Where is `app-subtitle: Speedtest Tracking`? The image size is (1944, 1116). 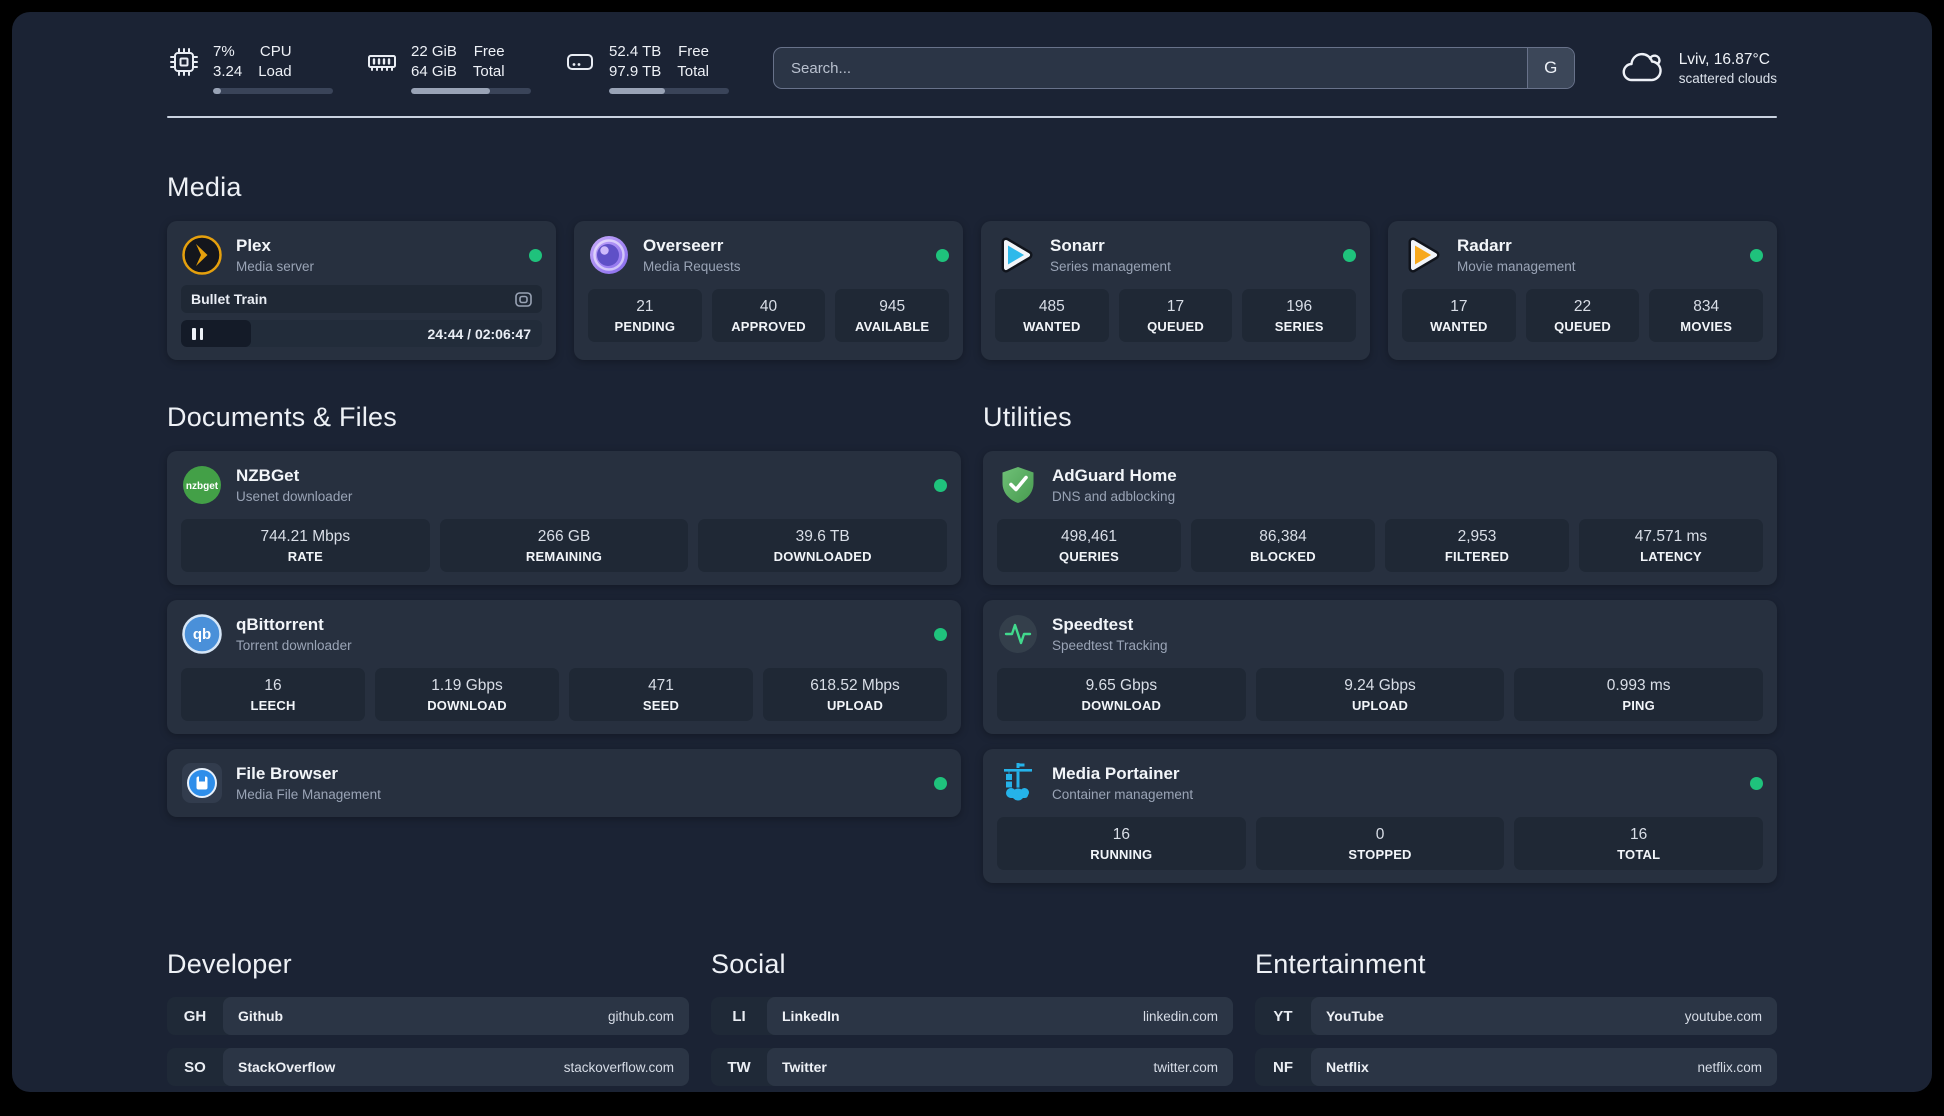 app-subtitle: Speedtest Tracking is located at coordinates (1110, 646).